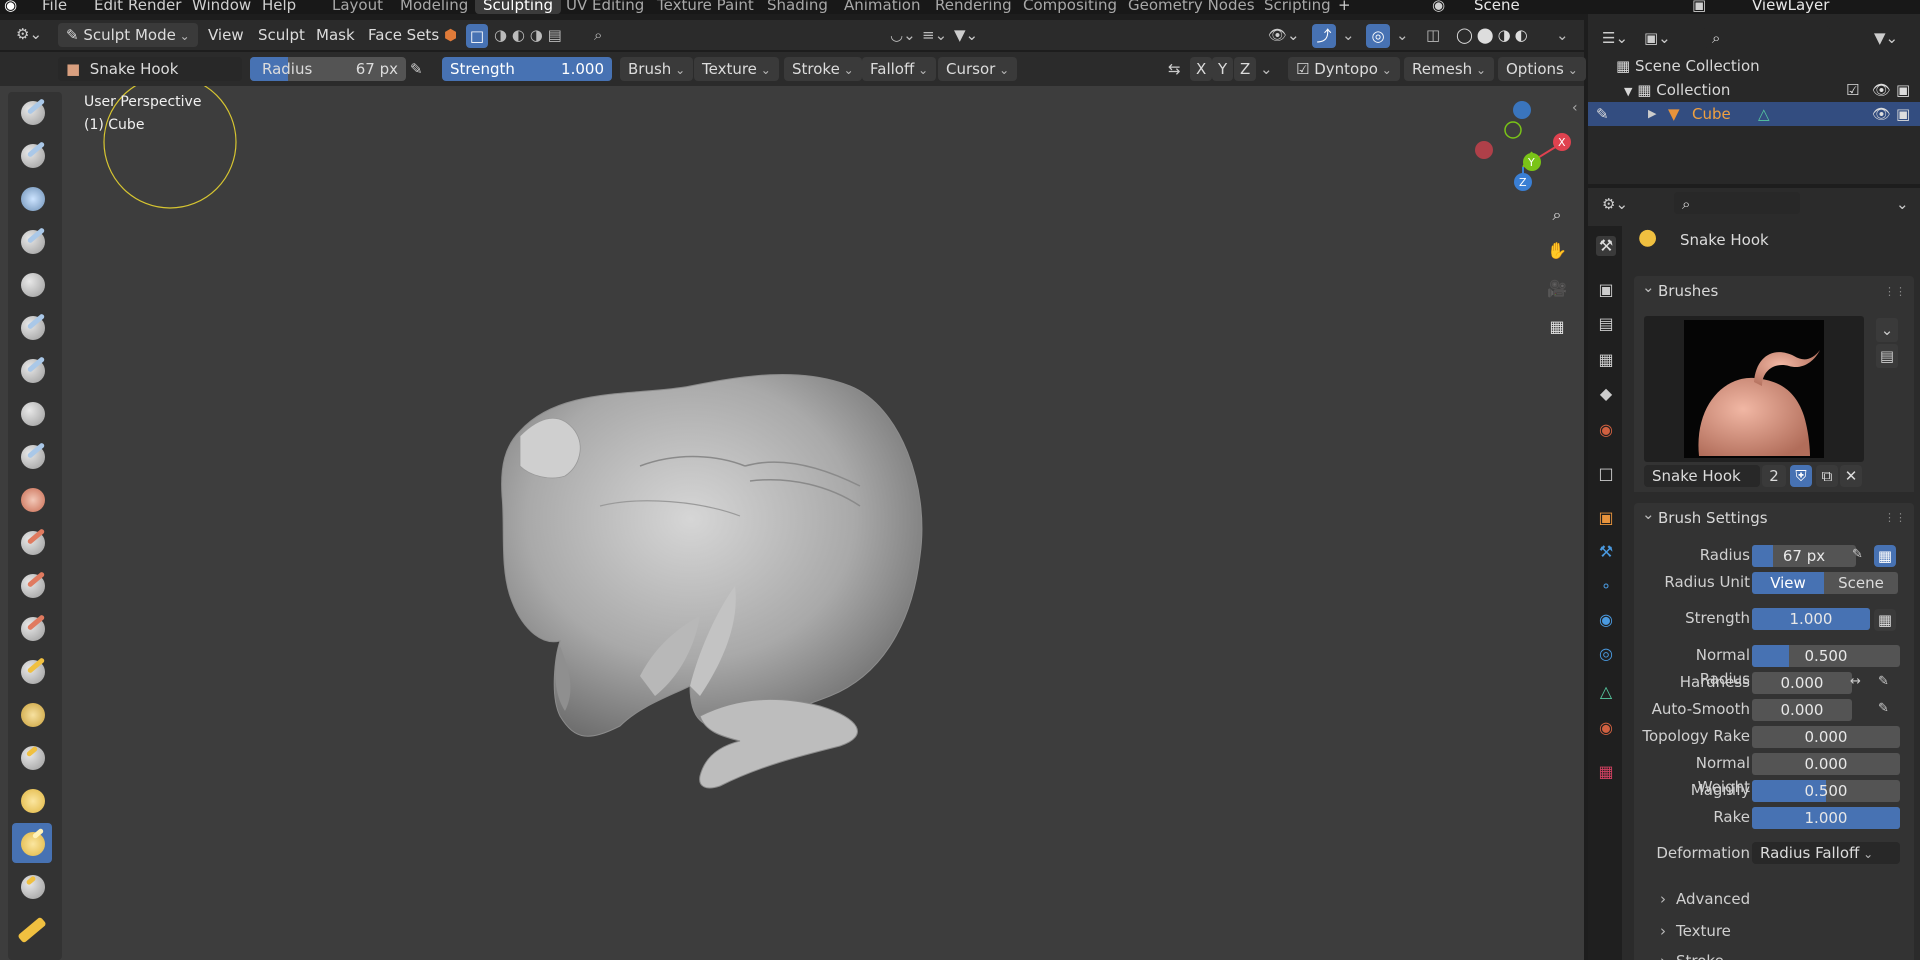 The height and width of the screenshot is (960, 1920). What do you see at coordinates (1705, 899) in the screenshot?
I see `subpanel-advanced: Advanced` at bounding box center [1705, 899].